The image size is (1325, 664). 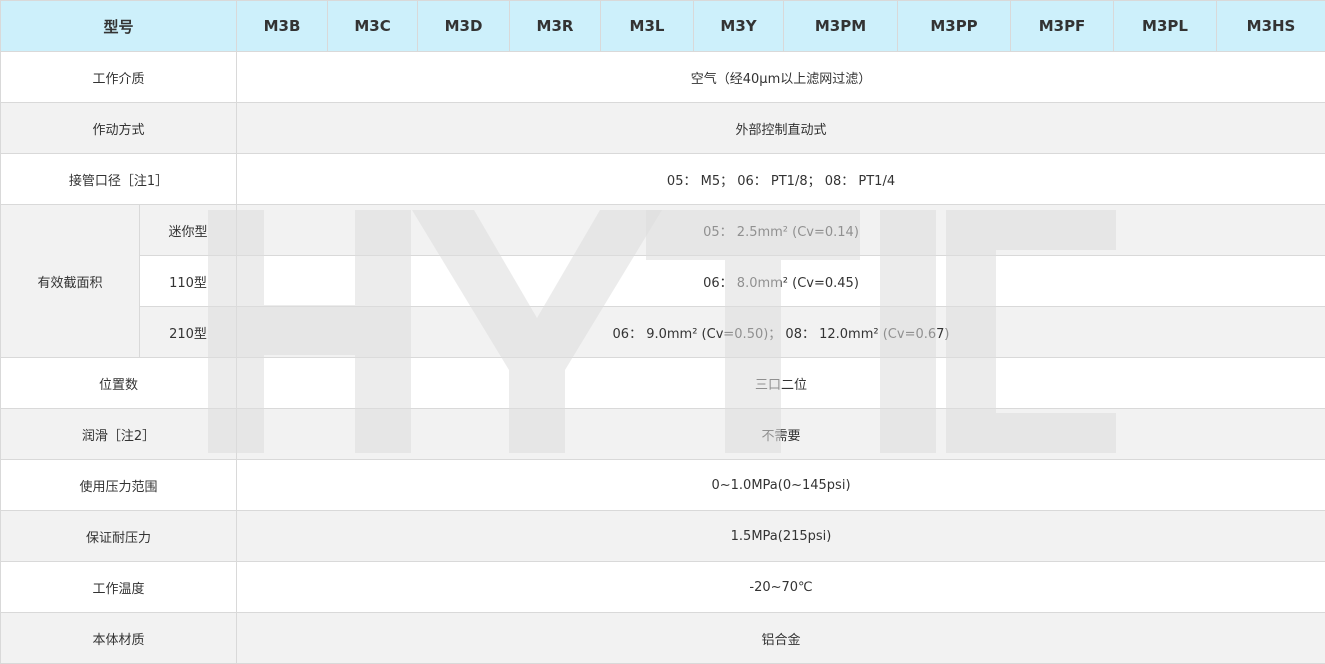 What do you see at coordinates (780, 536) in the screenshot?
I see `row-value: 1.5MPa(215psi)` at bounding box center [780, 536].